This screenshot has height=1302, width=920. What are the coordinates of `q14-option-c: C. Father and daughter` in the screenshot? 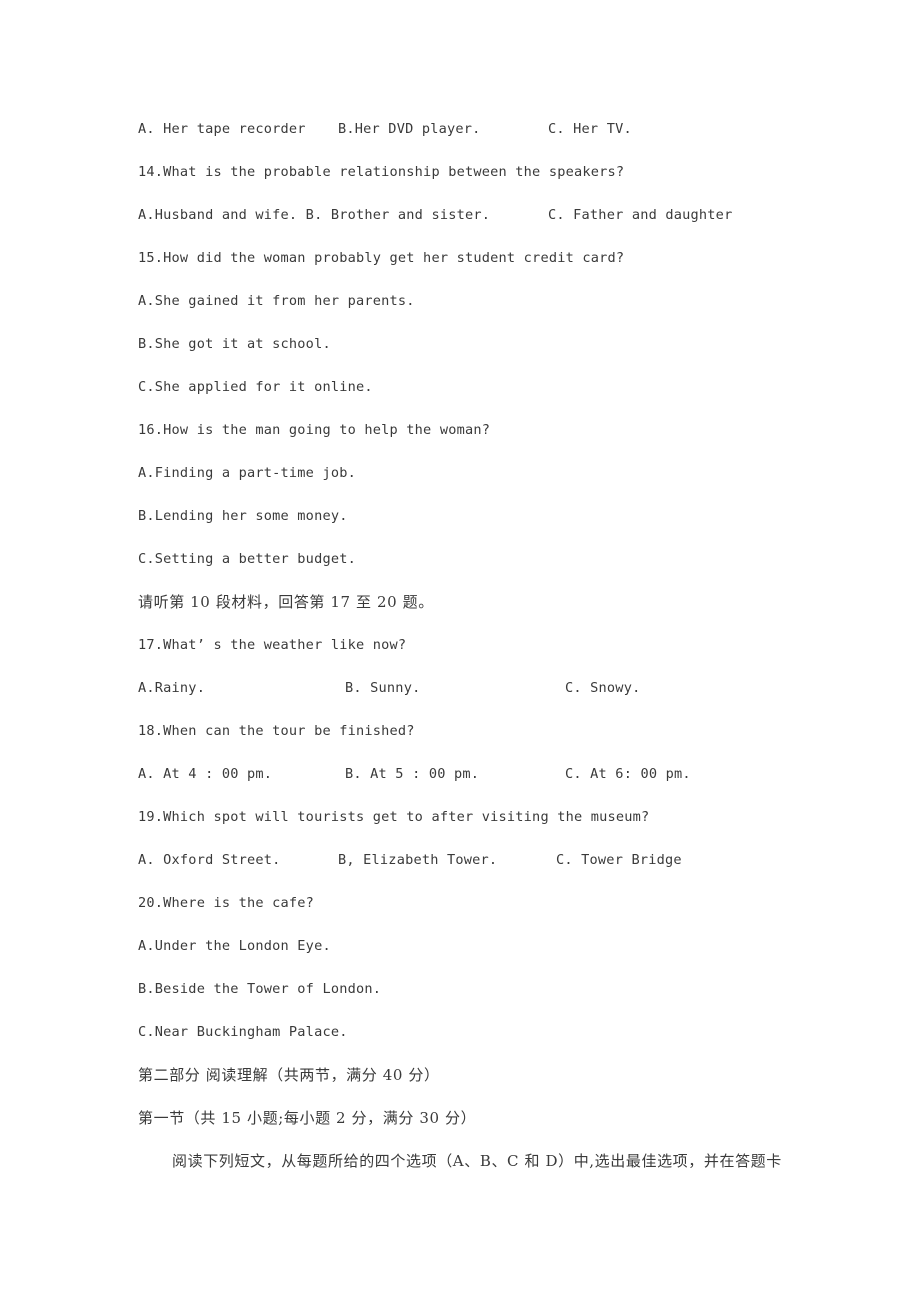 It's located at (640, 215).